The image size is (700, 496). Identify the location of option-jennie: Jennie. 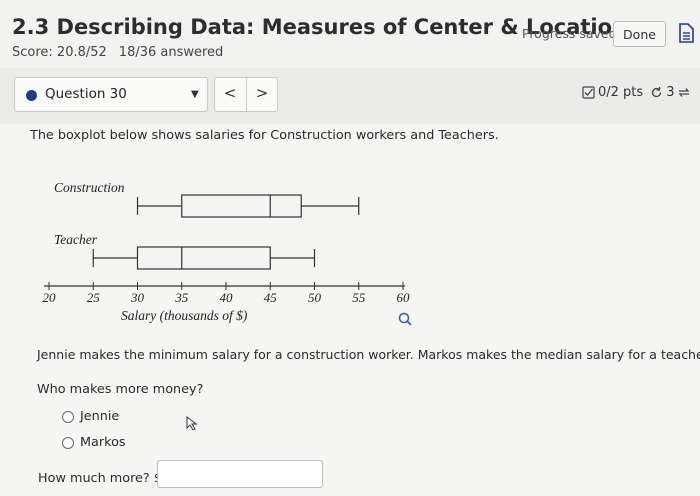
(90, 416).